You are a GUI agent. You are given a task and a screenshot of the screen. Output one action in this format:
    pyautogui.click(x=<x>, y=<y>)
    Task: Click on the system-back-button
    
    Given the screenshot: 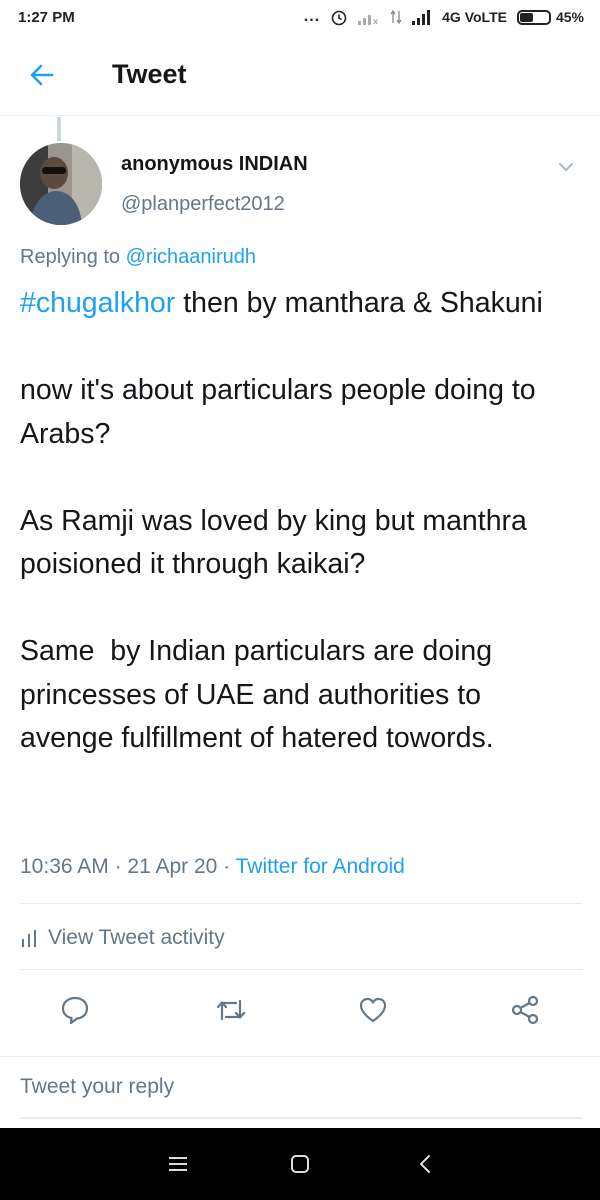 What is the action you would take?
    pyautogui.click(x=426, y=1164)
    